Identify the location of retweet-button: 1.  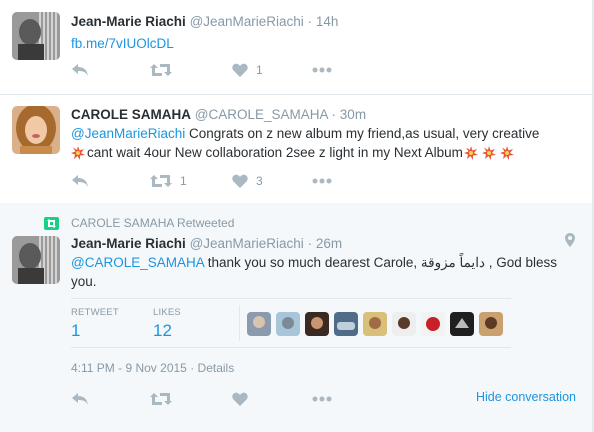
(168, 181).